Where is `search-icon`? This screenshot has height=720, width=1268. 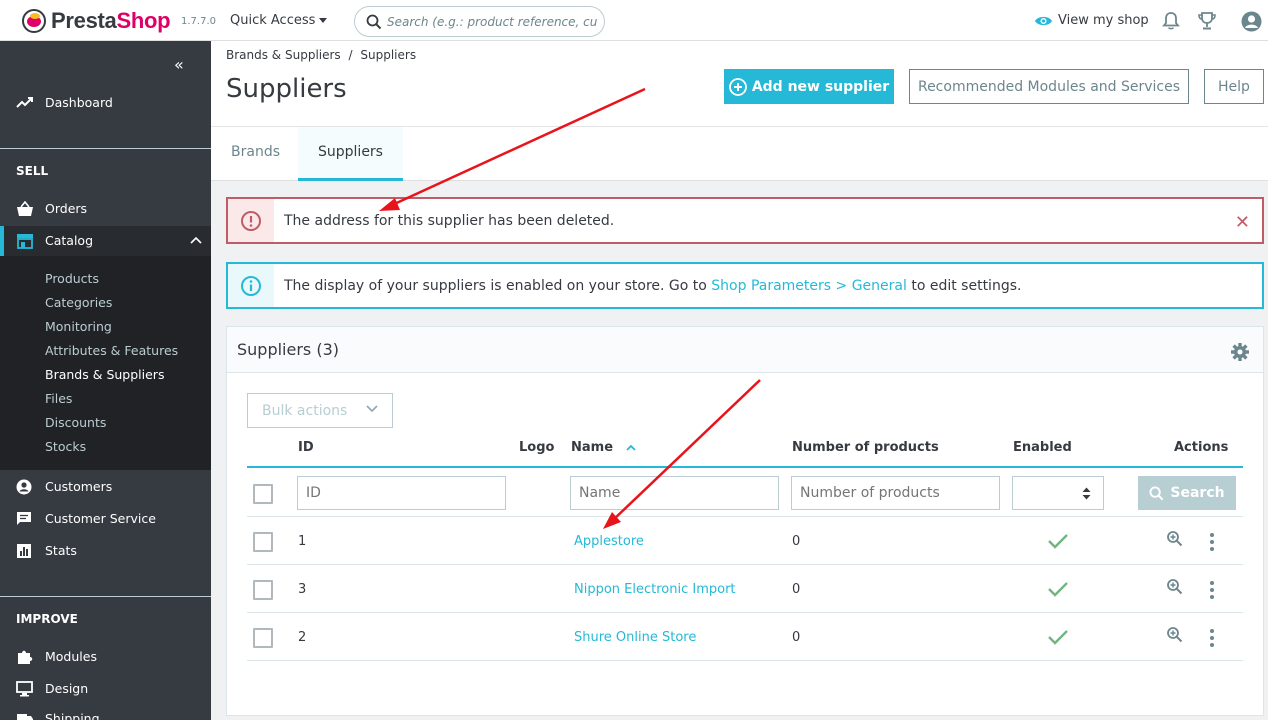
search-icon is located at coordinates (374, 22).